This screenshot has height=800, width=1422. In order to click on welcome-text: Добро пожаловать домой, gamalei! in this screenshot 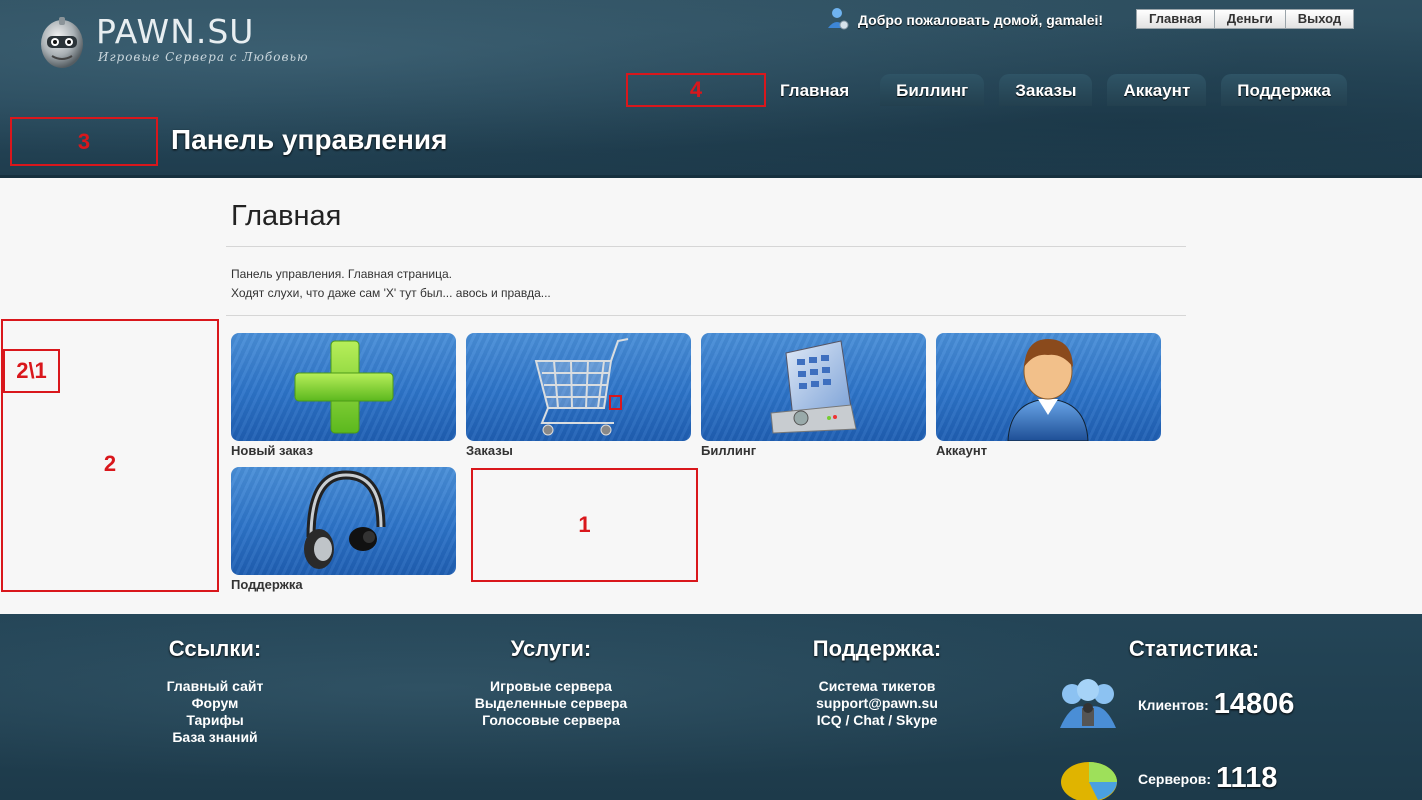, I will do `click(981, 20)`.